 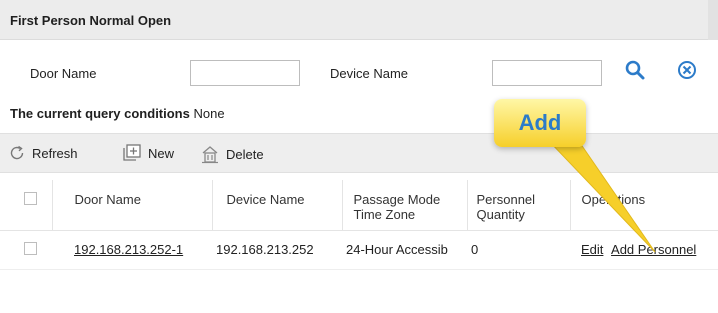 What do you see at coordinates (17, 152) in the screenshot?
I see `refresh-icon` at bounding box center [17, 152].